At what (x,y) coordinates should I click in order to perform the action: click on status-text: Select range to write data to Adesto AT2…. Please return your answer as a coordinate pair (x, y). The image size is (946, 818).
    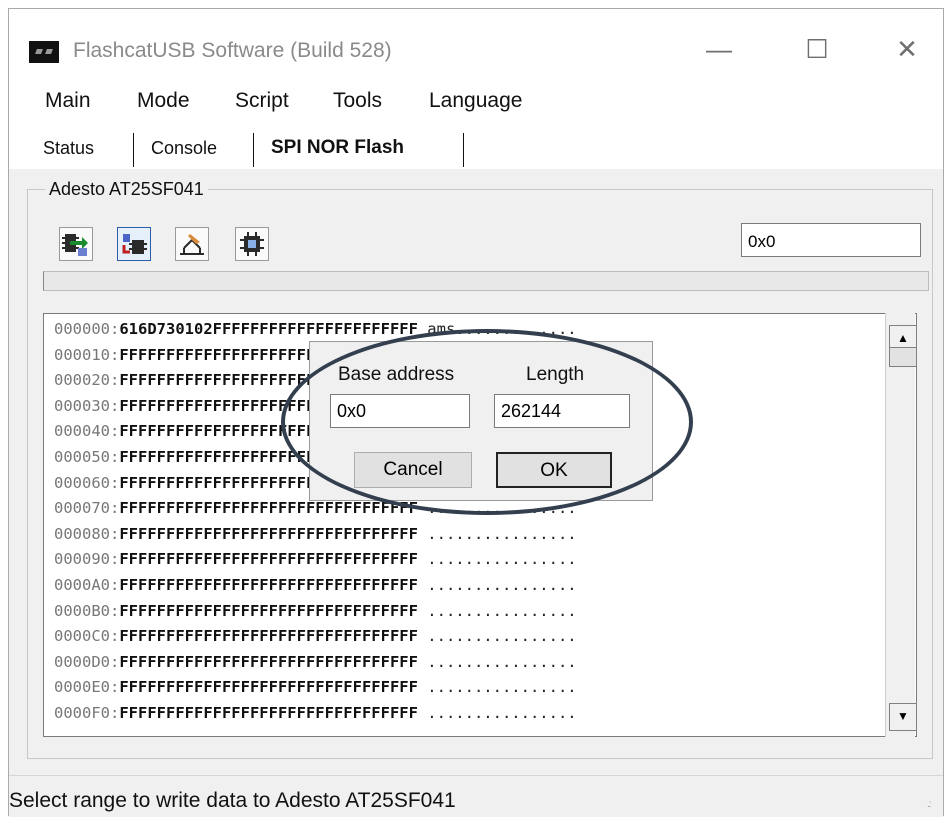
    Looking at the image, I should click on (232, 800).